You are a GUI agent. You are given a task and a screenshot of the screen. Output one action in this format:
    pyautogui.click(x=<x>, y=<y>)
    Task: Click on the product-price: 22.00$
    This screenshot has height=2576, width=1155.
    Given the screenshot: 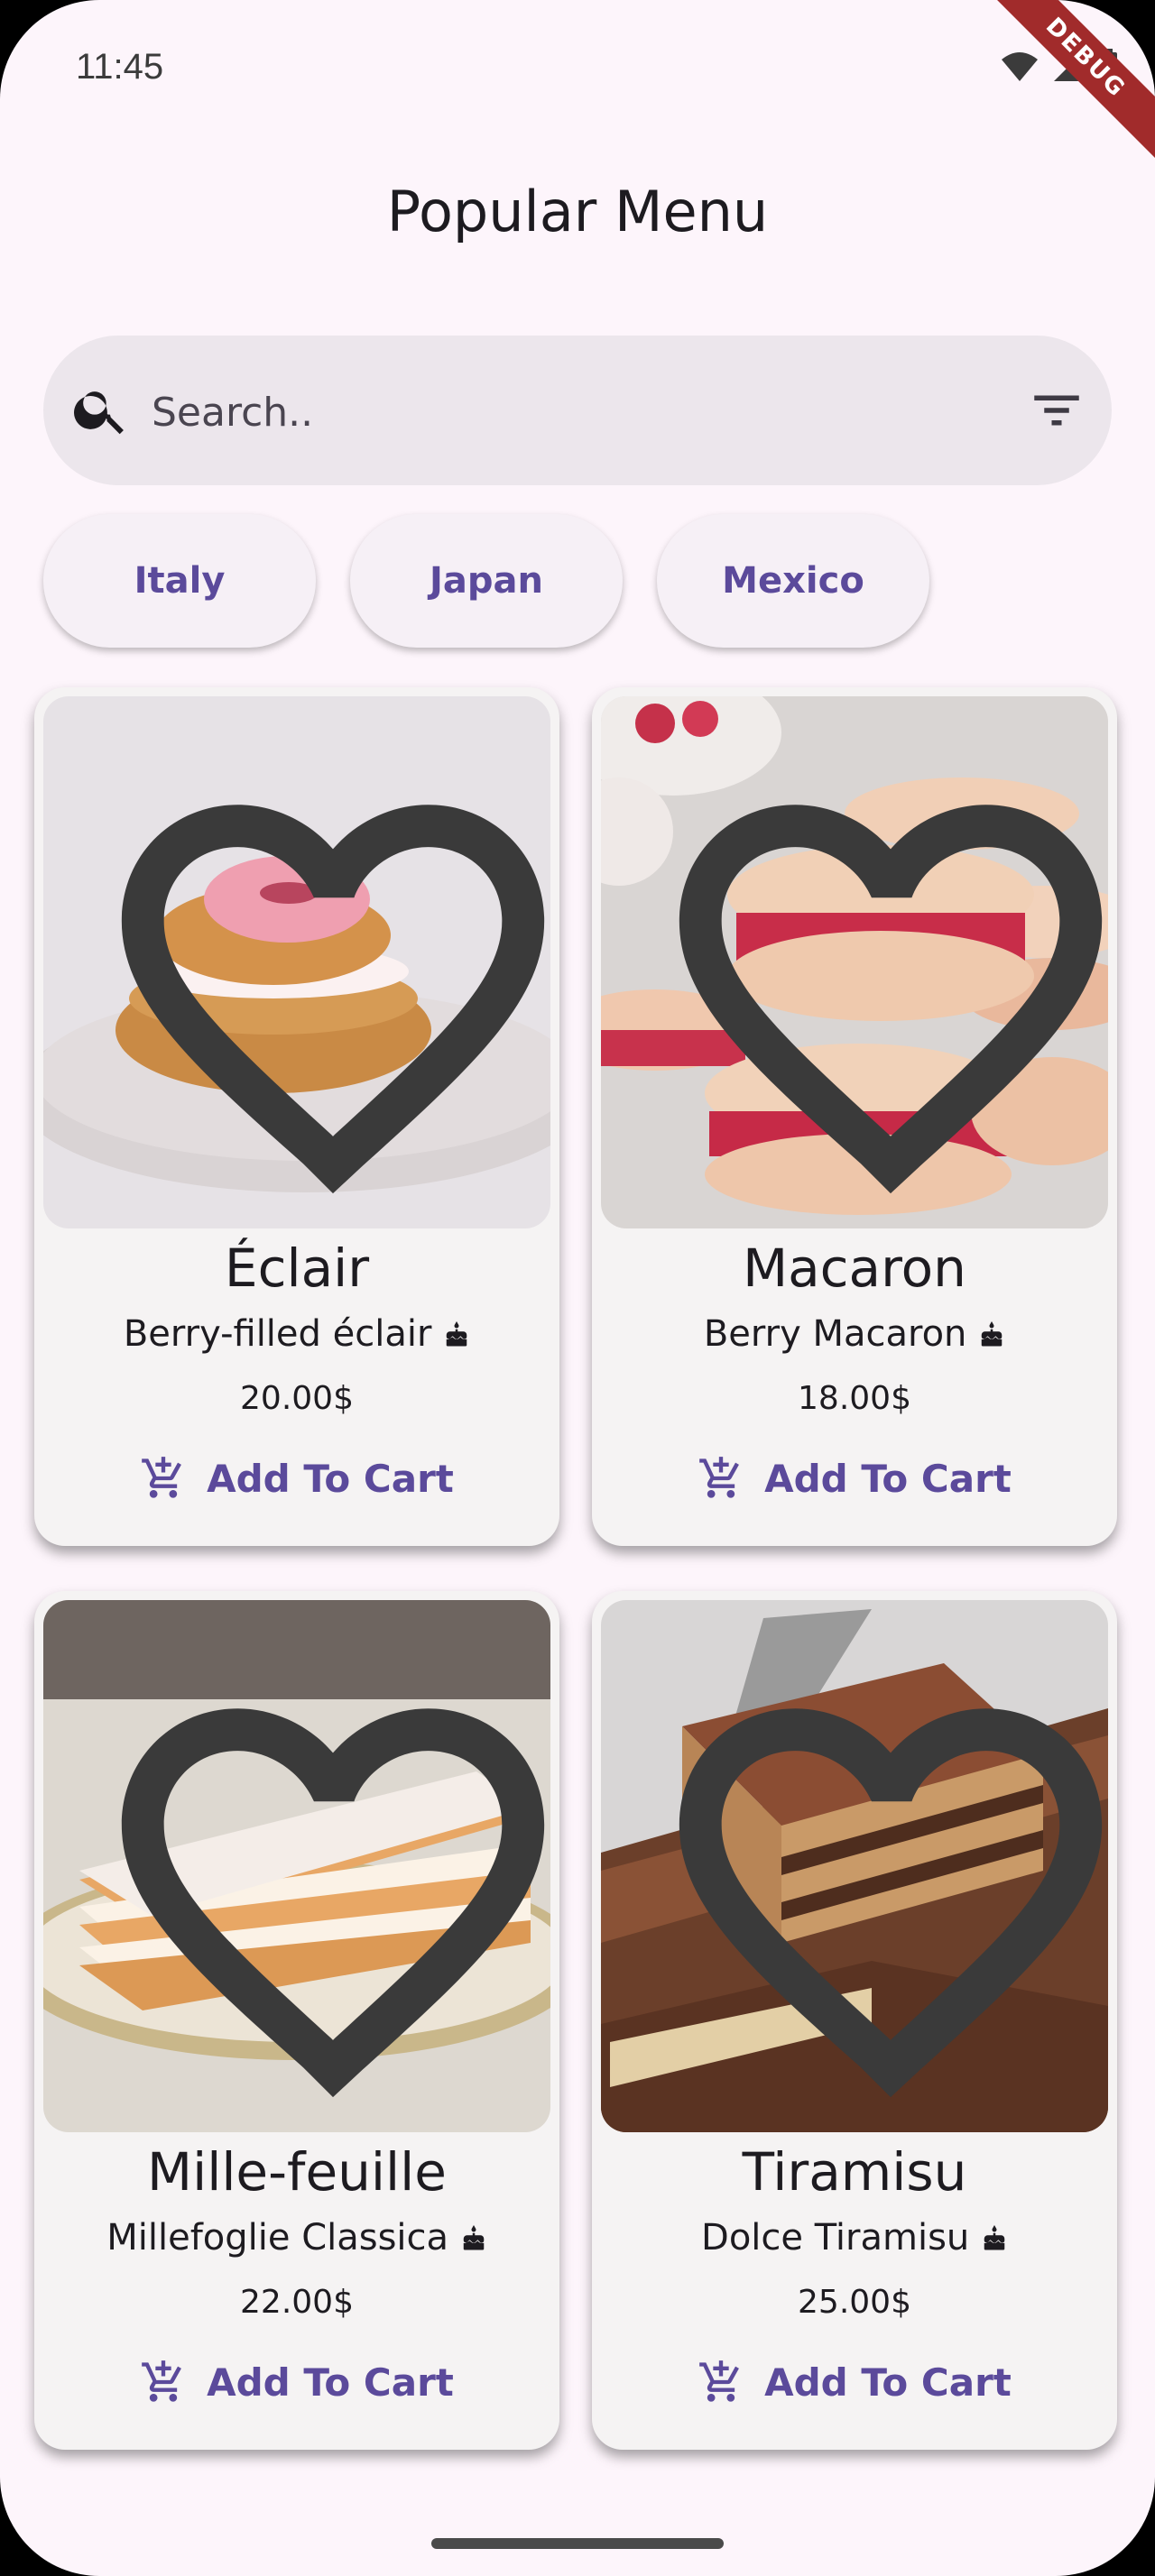 What is the action you would take?
    pyautogui.click(x=297, y=2302)
    